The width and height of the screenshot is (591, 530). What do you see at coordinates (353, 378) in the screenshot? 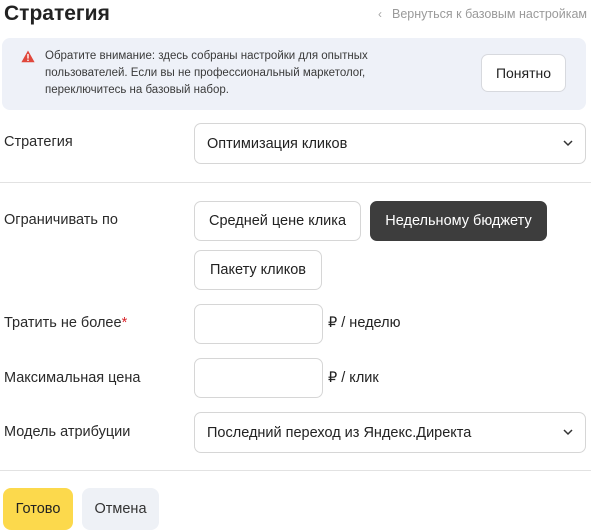
I see `max-price-unit: ₽ / клик` at bounding box center [353, 378].